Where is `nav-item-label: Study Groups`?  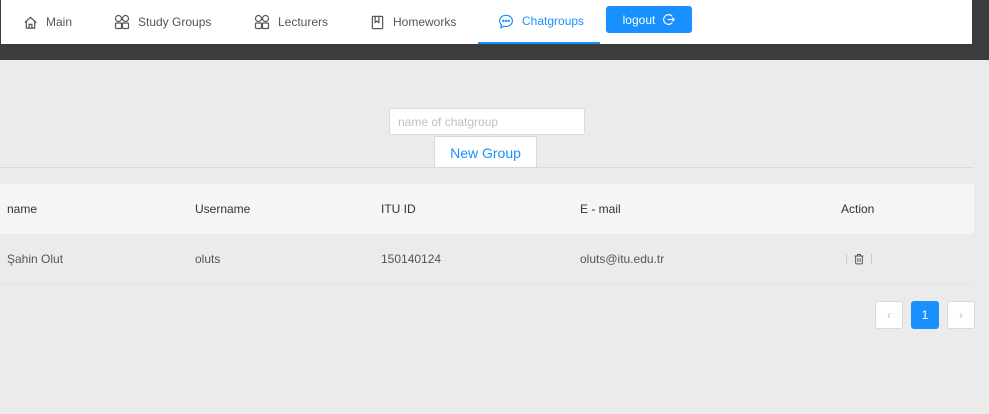 nav-item-label: Study Groups is located at coordinates (175, 22).